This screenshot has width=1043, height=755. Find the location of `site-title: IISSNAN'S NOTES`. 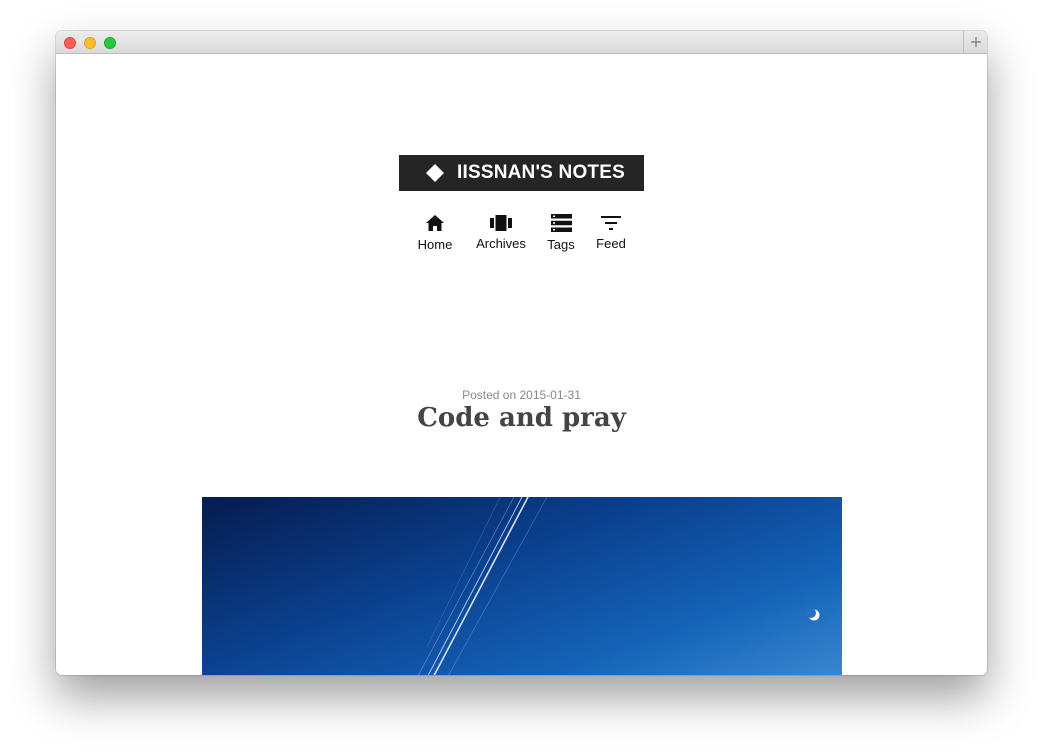

site-title: IISSNAN'S NOTES is located at coordinates (541, 172).